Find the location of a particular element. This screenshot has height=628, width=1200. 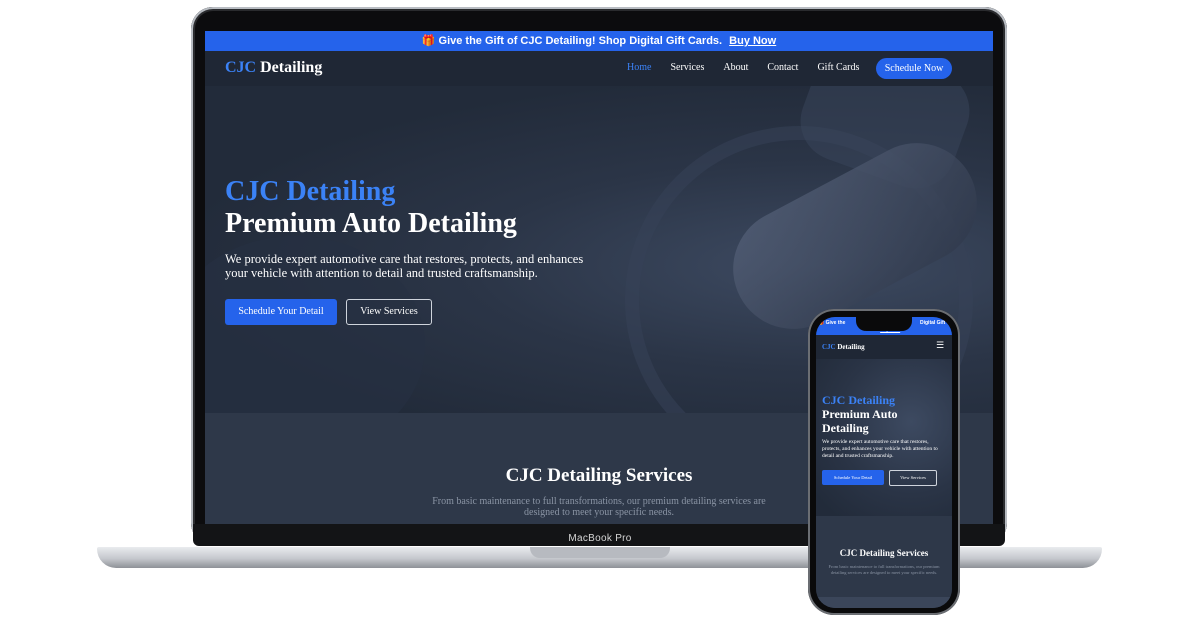

schedule-your-detail-button: Schedule Your Detail is located at coordinates (281, 312).